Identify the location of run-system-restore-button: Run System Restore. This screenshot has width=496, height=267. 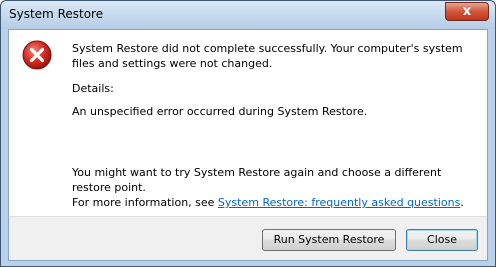
(329, 240).